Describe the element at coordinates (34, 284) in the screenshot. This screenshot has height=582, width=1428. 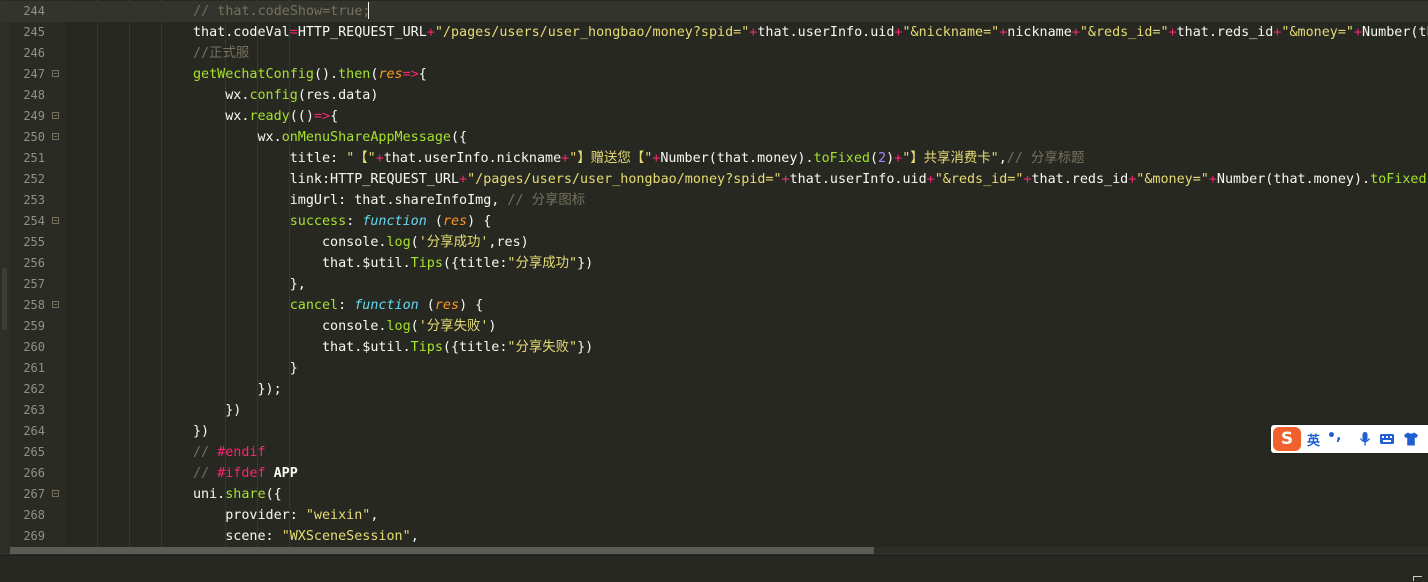
I see `line-number: 257` at that location.